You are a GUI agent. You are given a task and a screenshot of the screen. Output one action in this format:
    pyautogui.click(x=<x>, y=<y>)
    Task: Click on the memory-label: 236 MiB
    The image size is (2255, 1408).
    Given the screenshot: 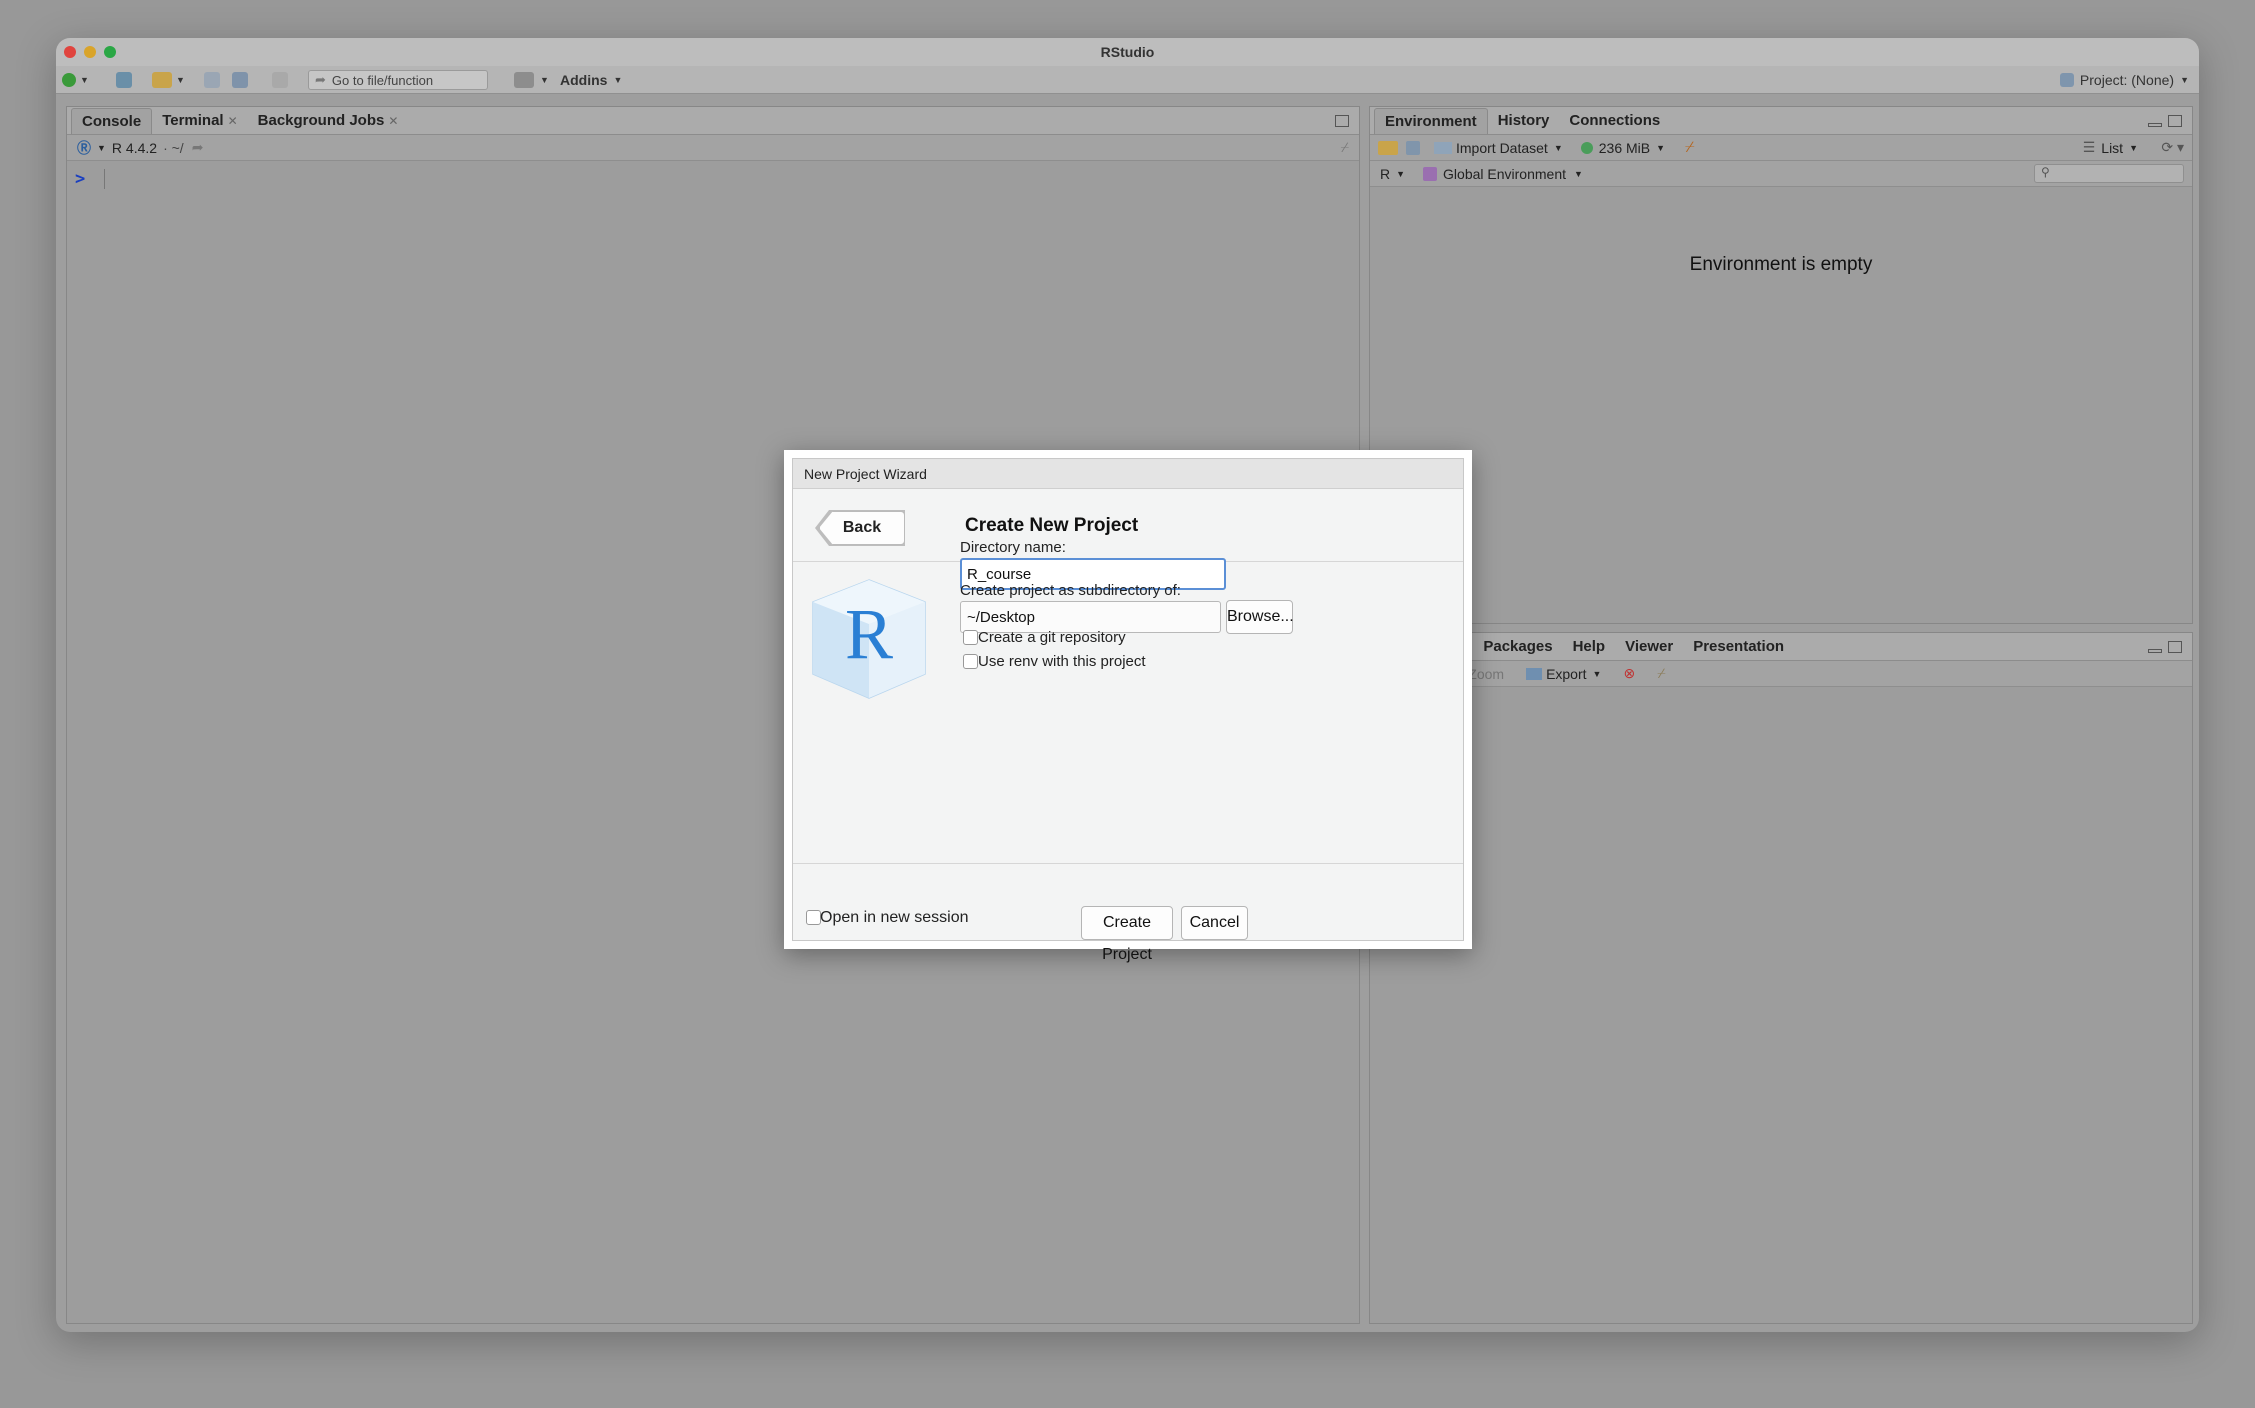 What is the action you would take?
    pyautogui.click(x=1624, y=147)
    